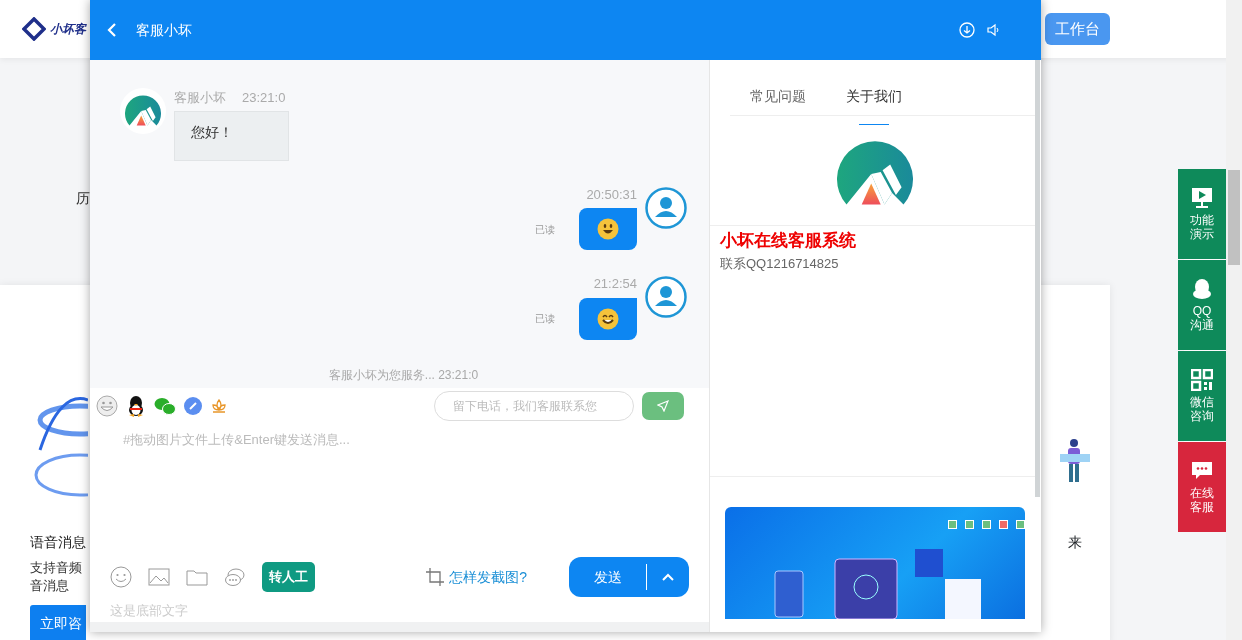 This screenshot has width=1242, height=640. I want to click on message-bubble: 您好！, so click(231, 135).